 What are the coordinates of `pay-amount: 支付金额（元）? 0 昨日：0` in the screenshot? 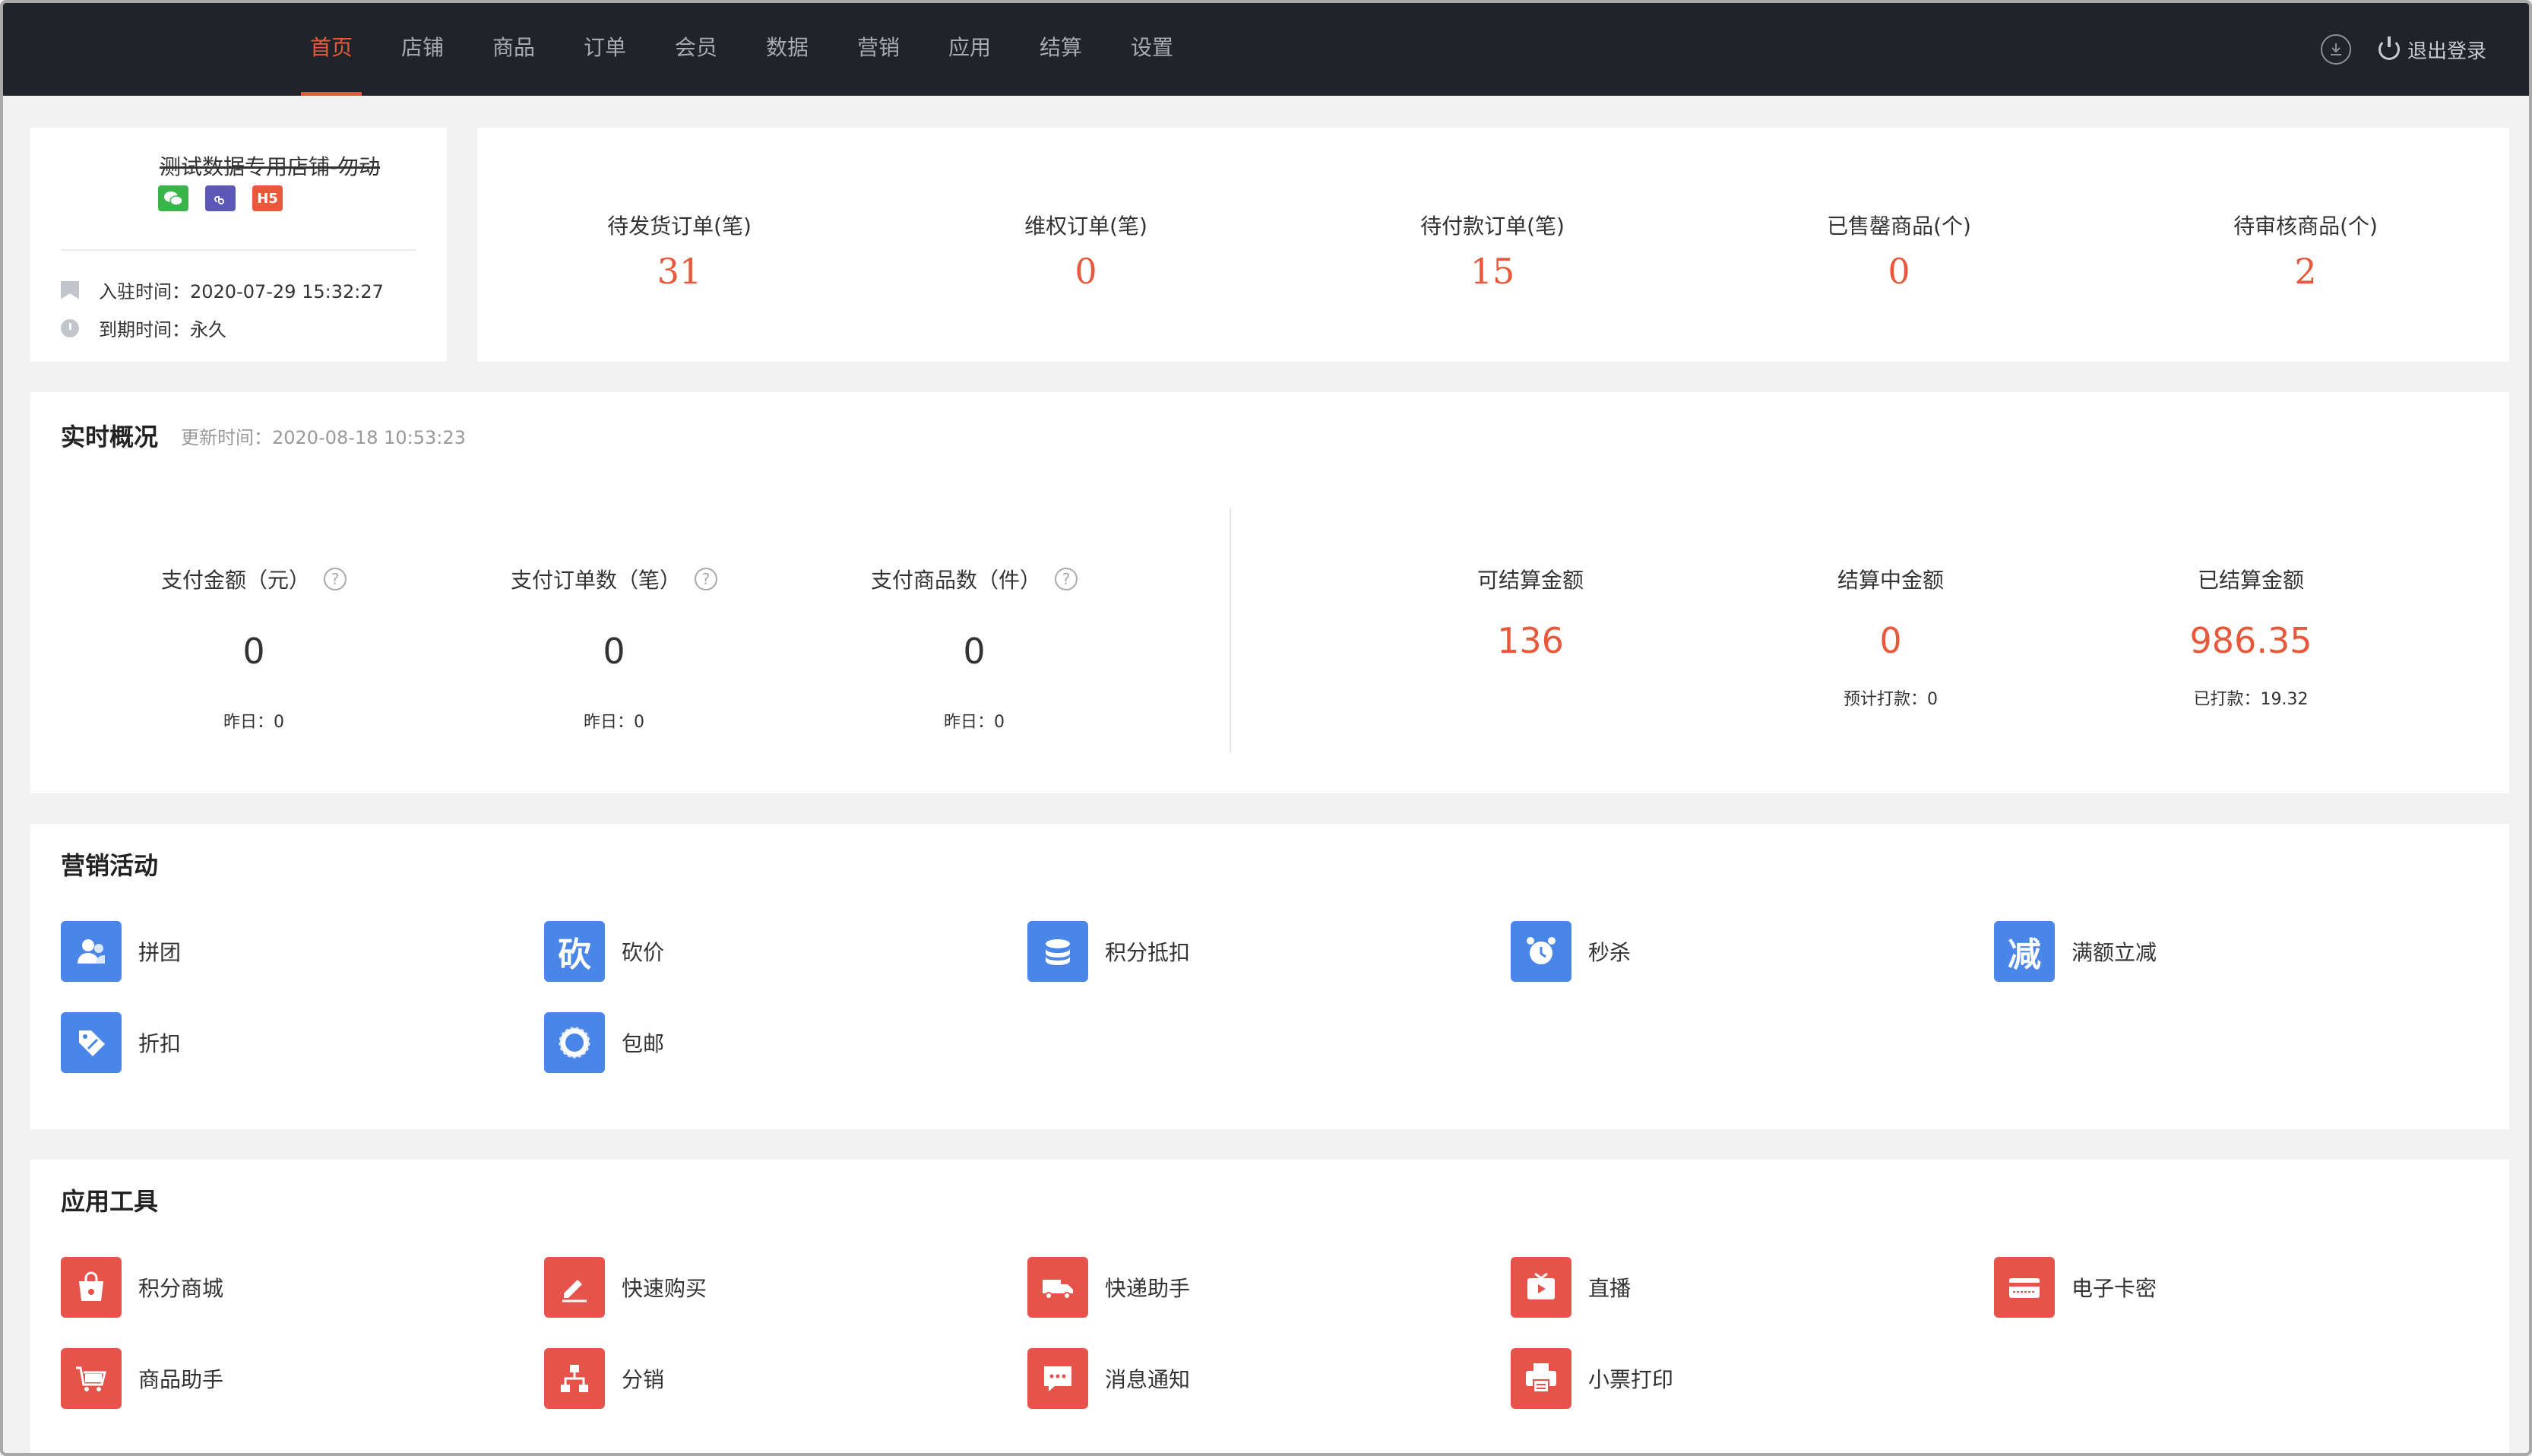 It's located at (253, 648).